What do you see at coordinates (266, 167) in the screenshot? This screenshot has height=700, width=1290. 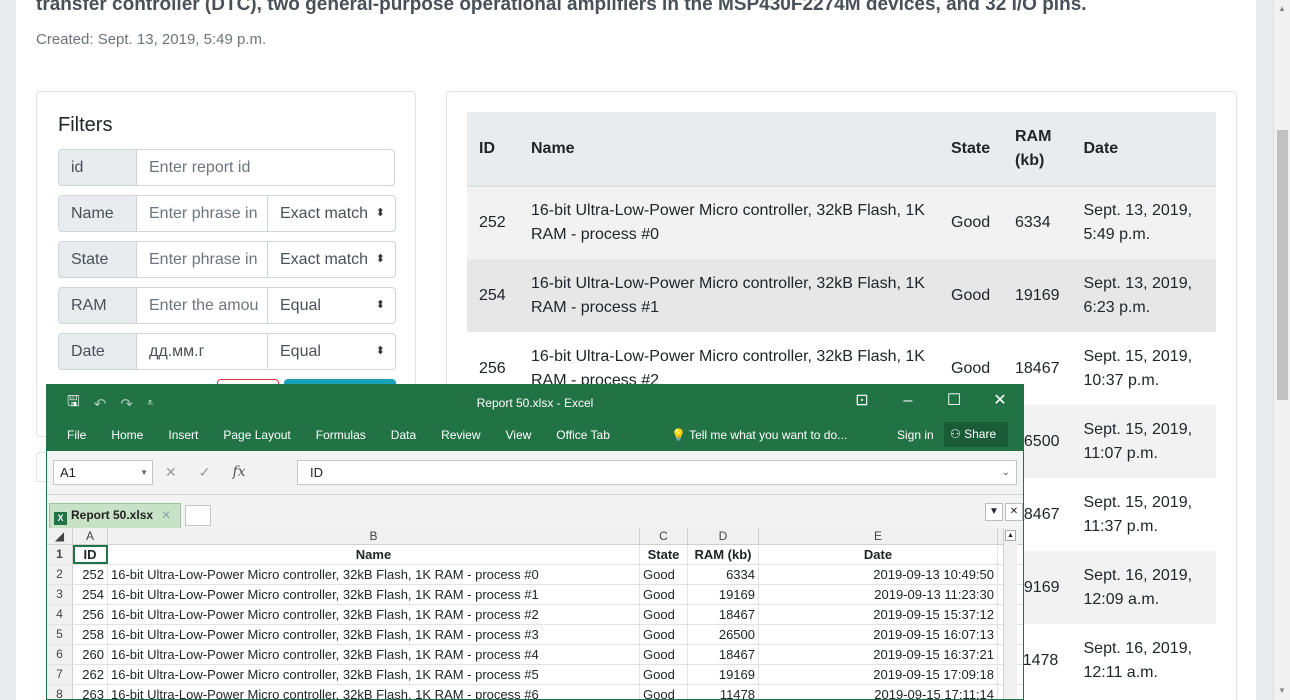 I see `filter-id-input: Enter report id` at bounding box center [266, 167].